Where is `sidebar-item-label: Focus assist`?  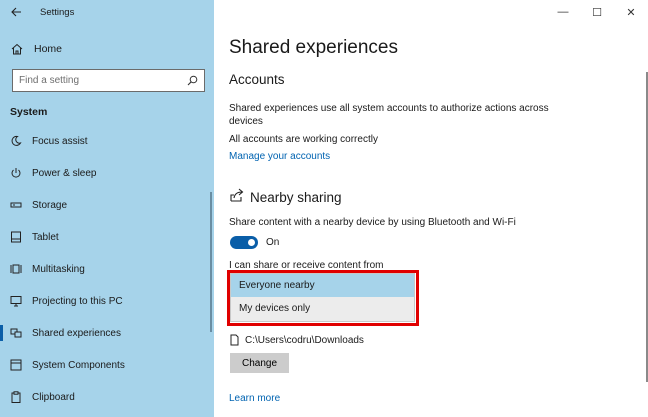
sidebar-item-label: Focus assist is located at coordinates (60, 141).